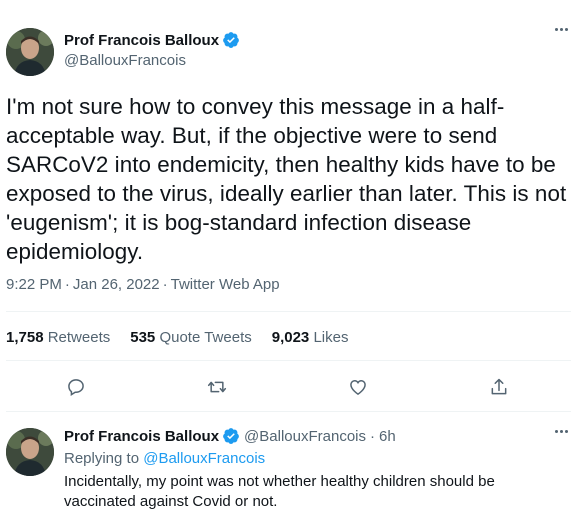 Image resolution: width=577 pixels, height=519 pixels. I want to click on replying-to: Replying to @BallouxFrancois, so click(164, 458).